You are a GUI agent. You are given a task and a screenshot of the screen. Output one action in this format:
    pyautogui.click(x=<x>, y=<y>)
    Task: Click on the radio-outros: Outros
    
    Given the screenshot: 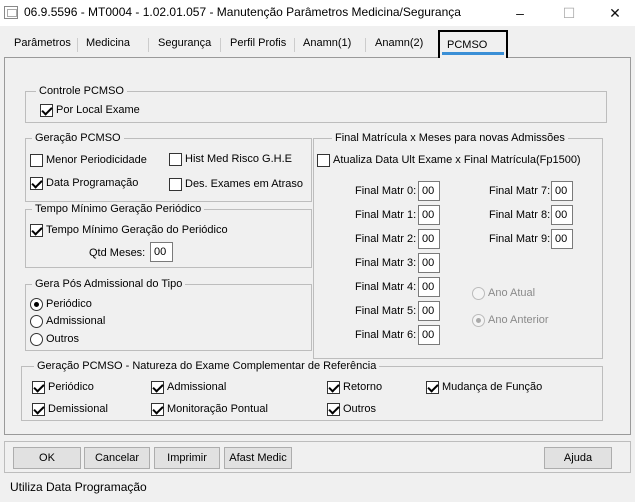 What is the action you would take?
    pyautogui.click(x=54, y=339)
    